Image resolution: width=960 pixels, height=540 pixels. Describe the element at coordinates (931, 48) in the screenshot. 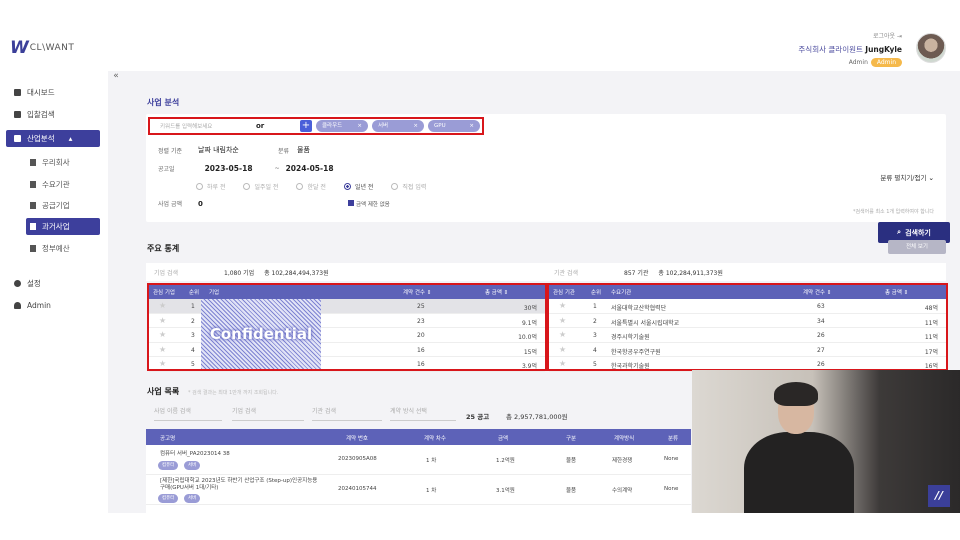

I see `avatar` at that location.